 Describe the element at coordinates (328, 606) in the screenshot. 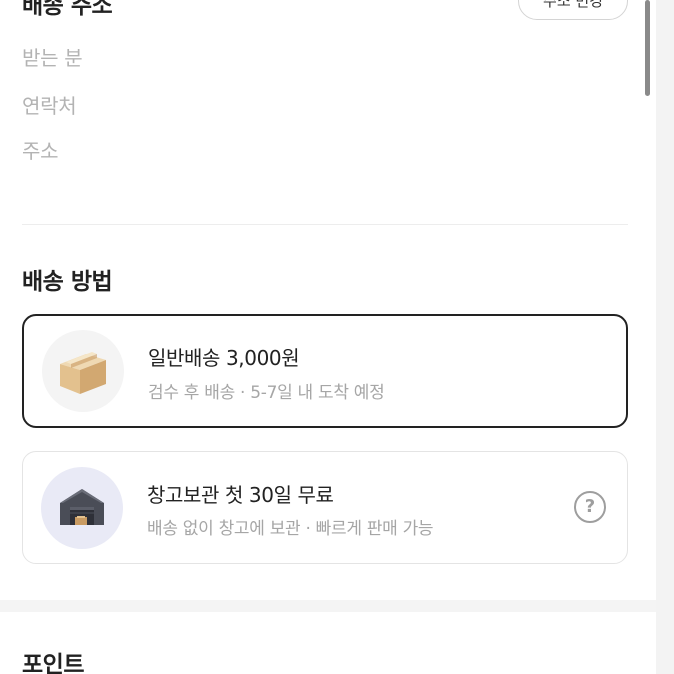

I see `section-separator-band` at that location.